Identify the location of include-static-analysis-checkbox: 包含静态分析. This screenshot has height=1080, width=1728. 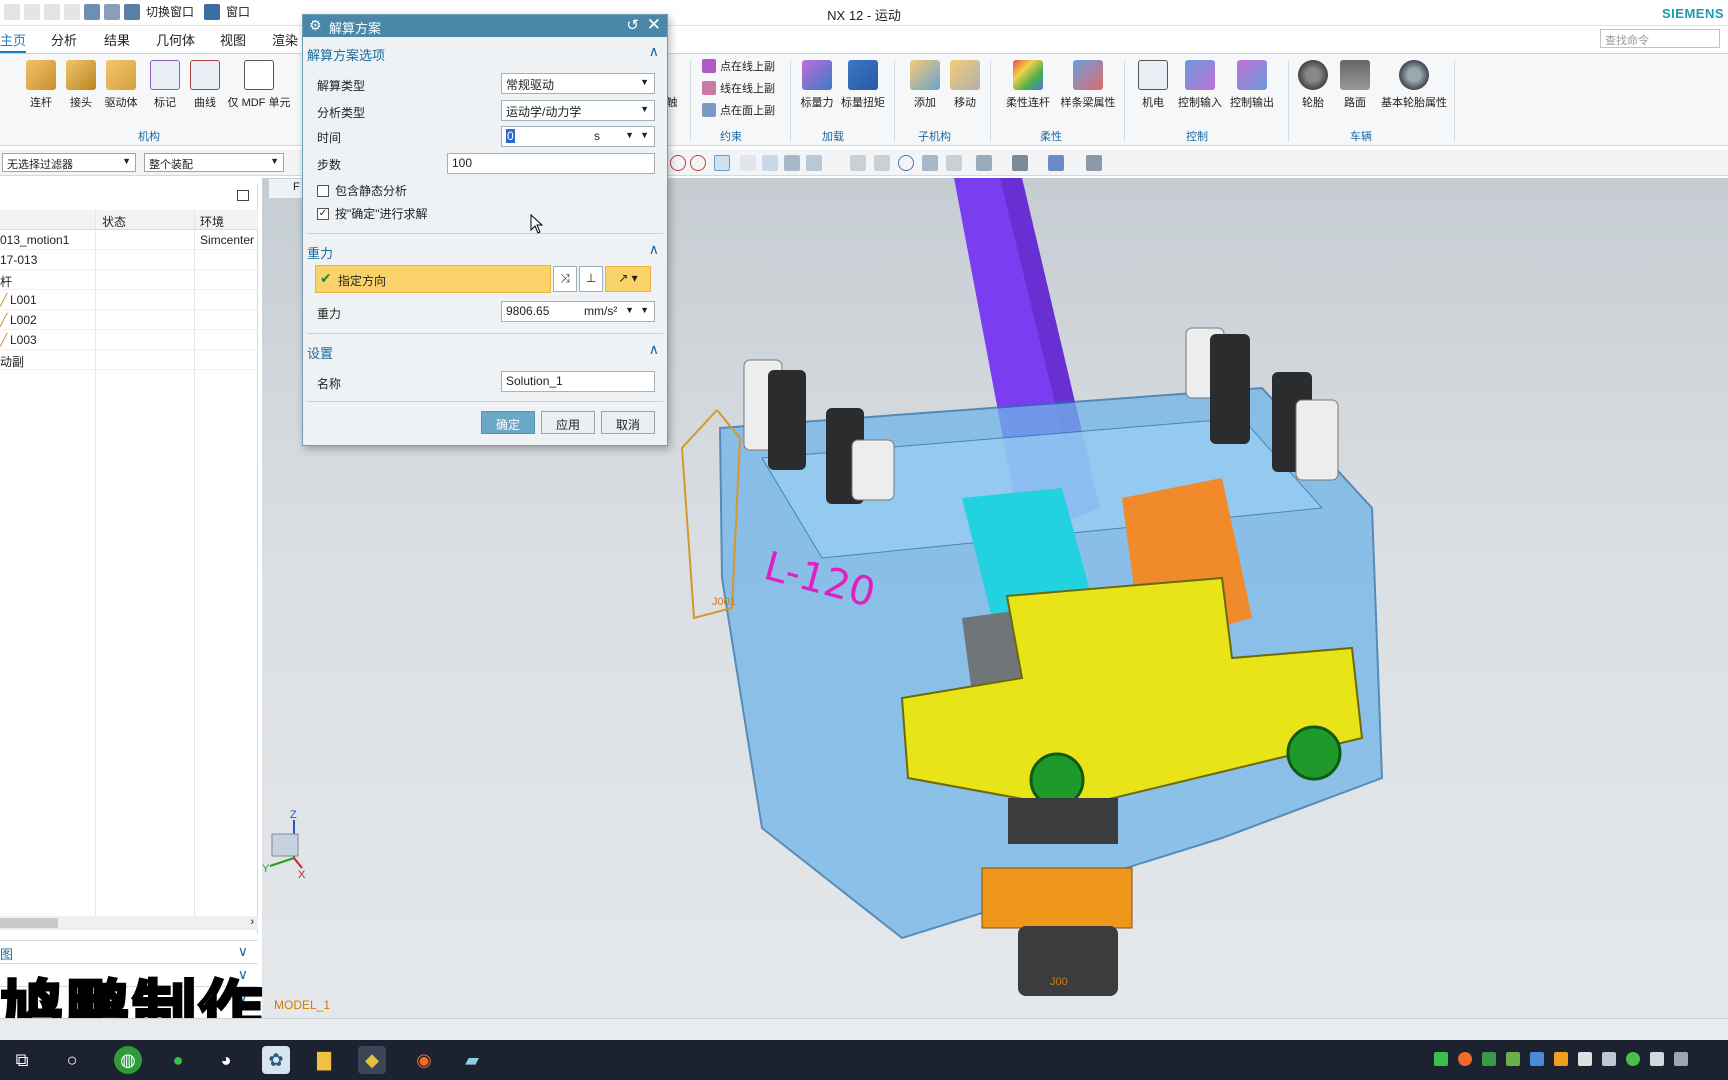
(362, 190).